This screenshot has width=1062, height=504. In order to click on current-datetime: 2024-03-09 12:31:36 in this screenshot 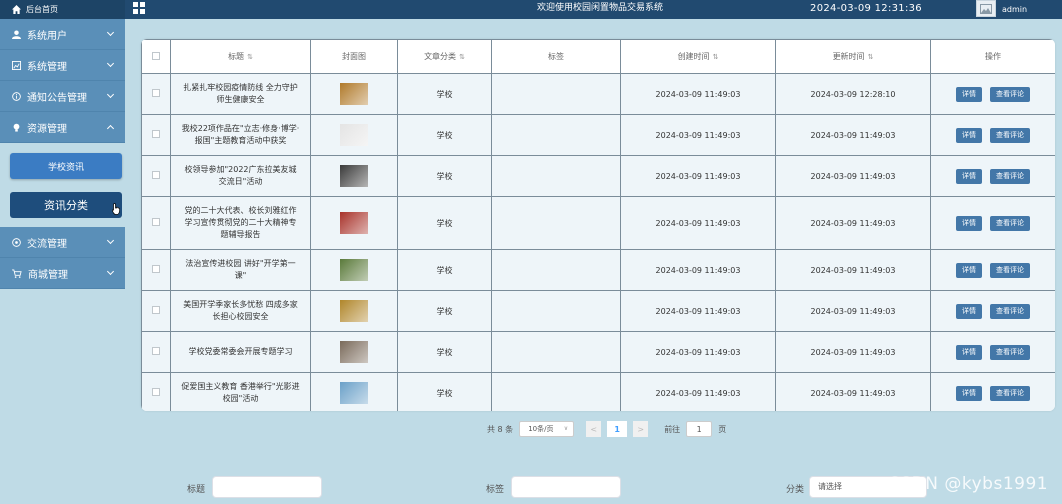, I will do `click(866, 8)`.